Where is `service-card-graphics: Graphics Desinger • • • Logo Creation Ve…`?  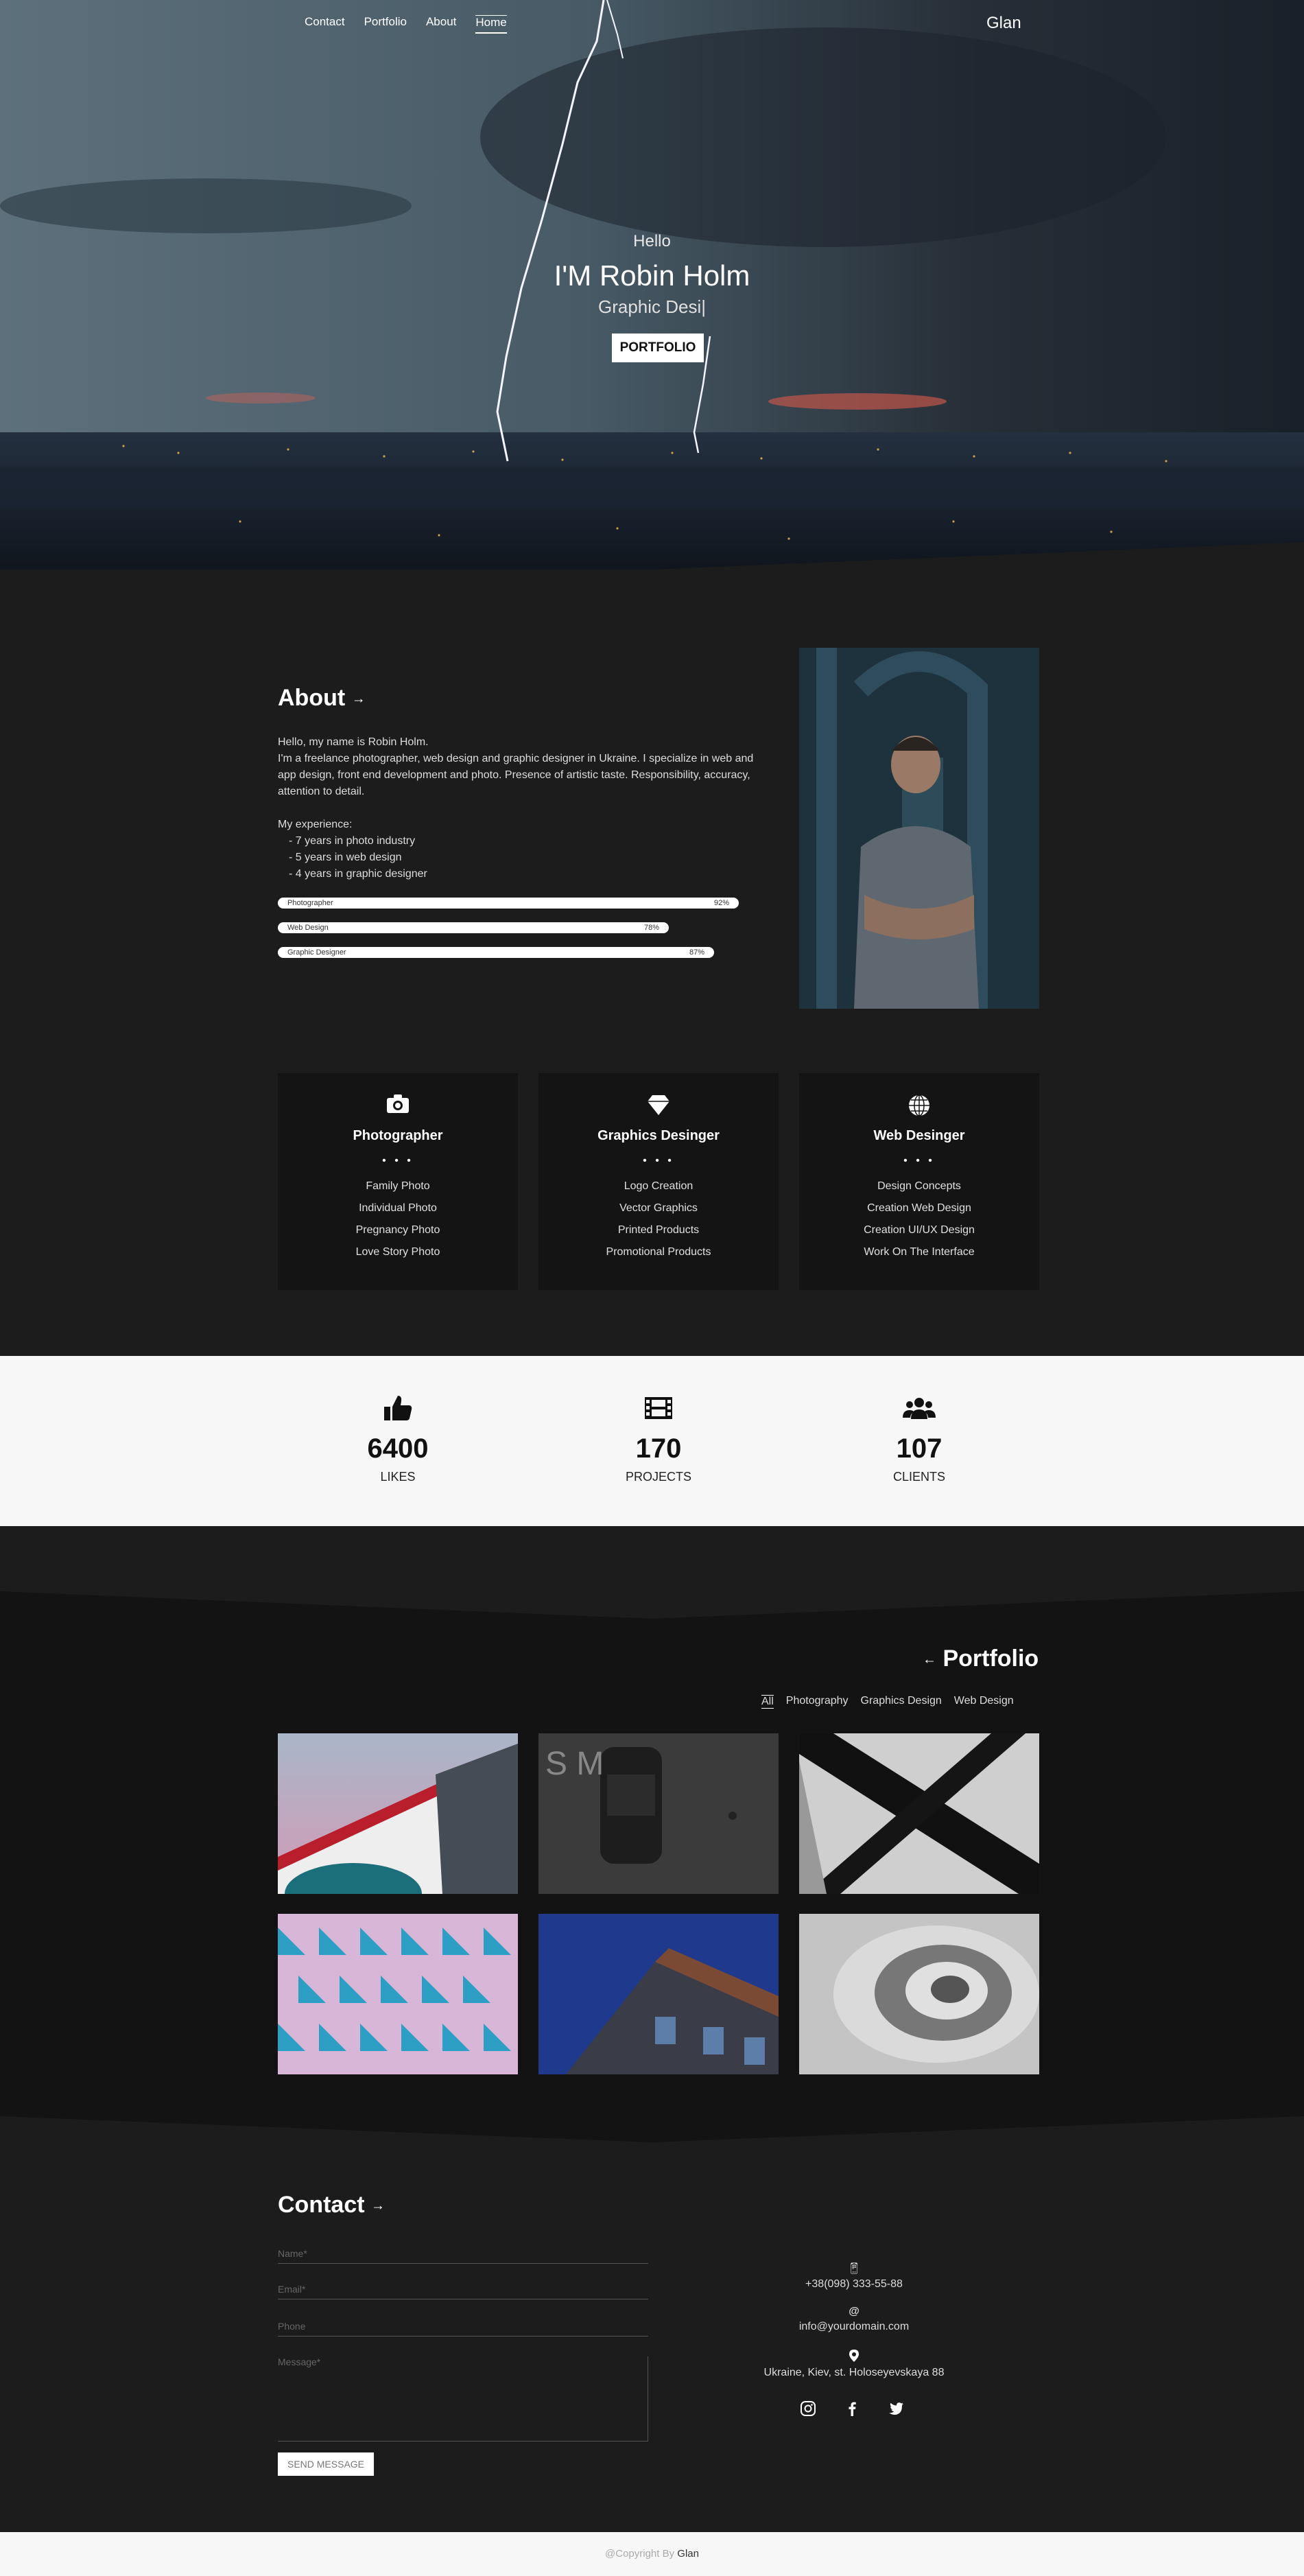
service-card-graphics: Graphics Desinger • • • Logo Creation Ve… is located at coordinates (658, 1181).